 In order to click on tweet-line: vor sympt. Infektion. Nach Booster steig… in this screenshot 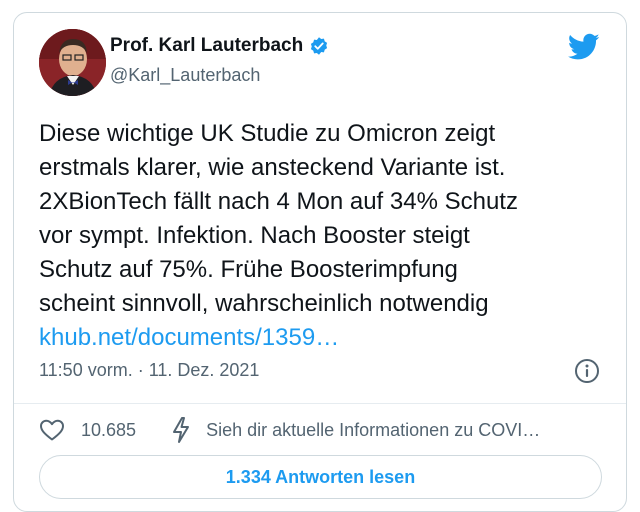, I will do `click(254, 235)`.